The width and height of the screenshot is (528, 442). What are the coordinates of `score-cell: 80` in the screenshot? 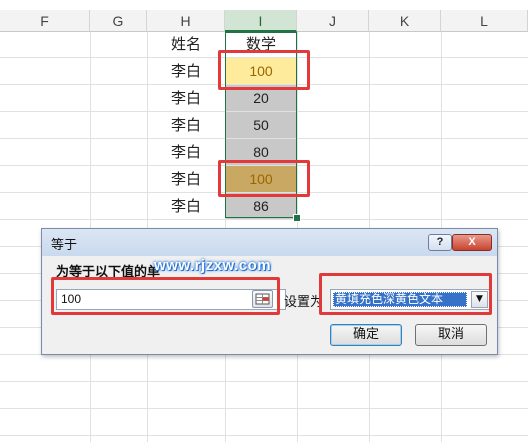 It's located at (261, 152).